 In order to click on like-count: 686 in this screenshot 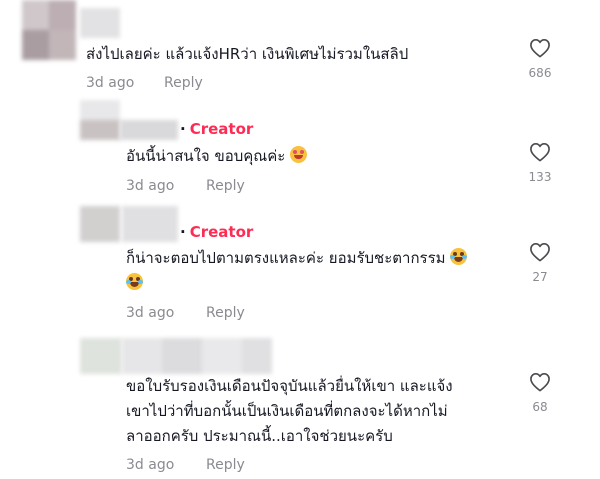, I will do `click(540, 73)`.